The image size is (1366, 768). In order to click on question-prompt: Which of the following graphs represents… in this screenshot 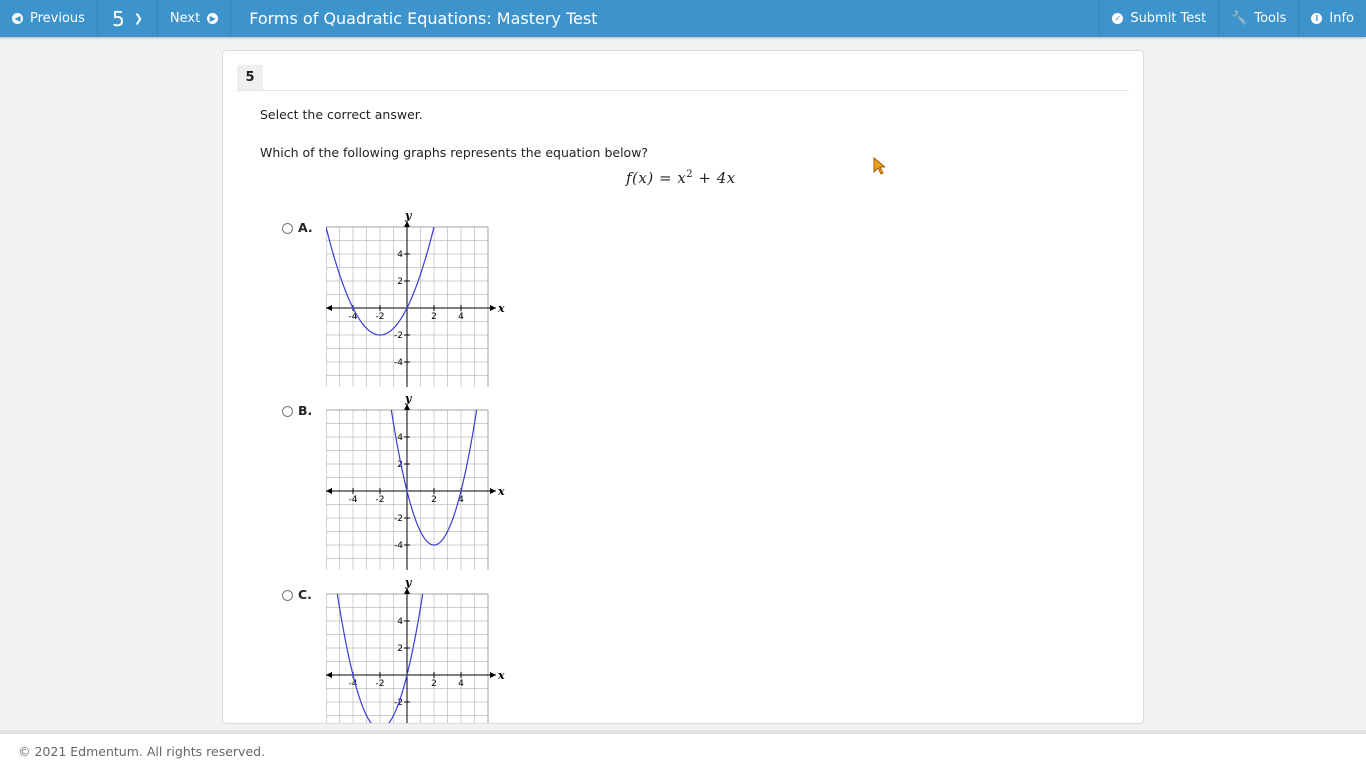, I will do `click(454, 152)`.